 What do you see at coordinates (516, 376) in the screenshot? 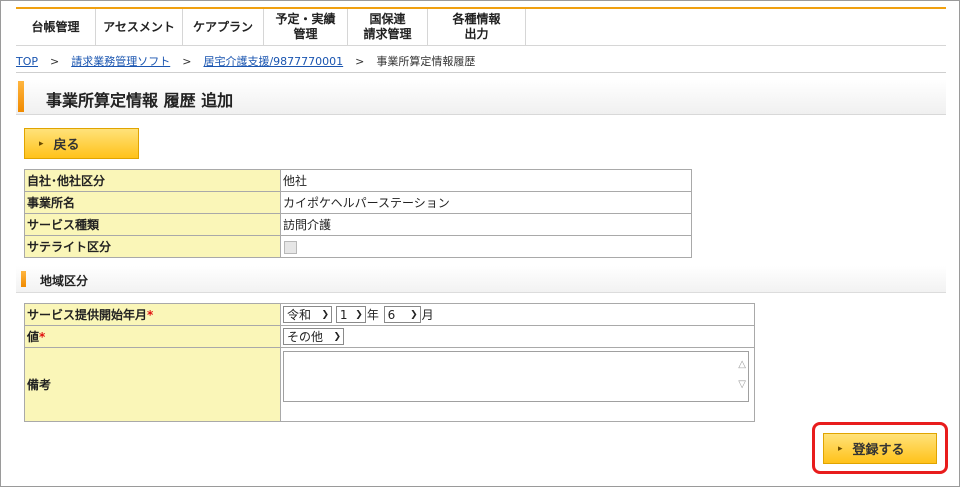
I see `remarks-textarea: △ ▽` at bounding box center [516, 376].